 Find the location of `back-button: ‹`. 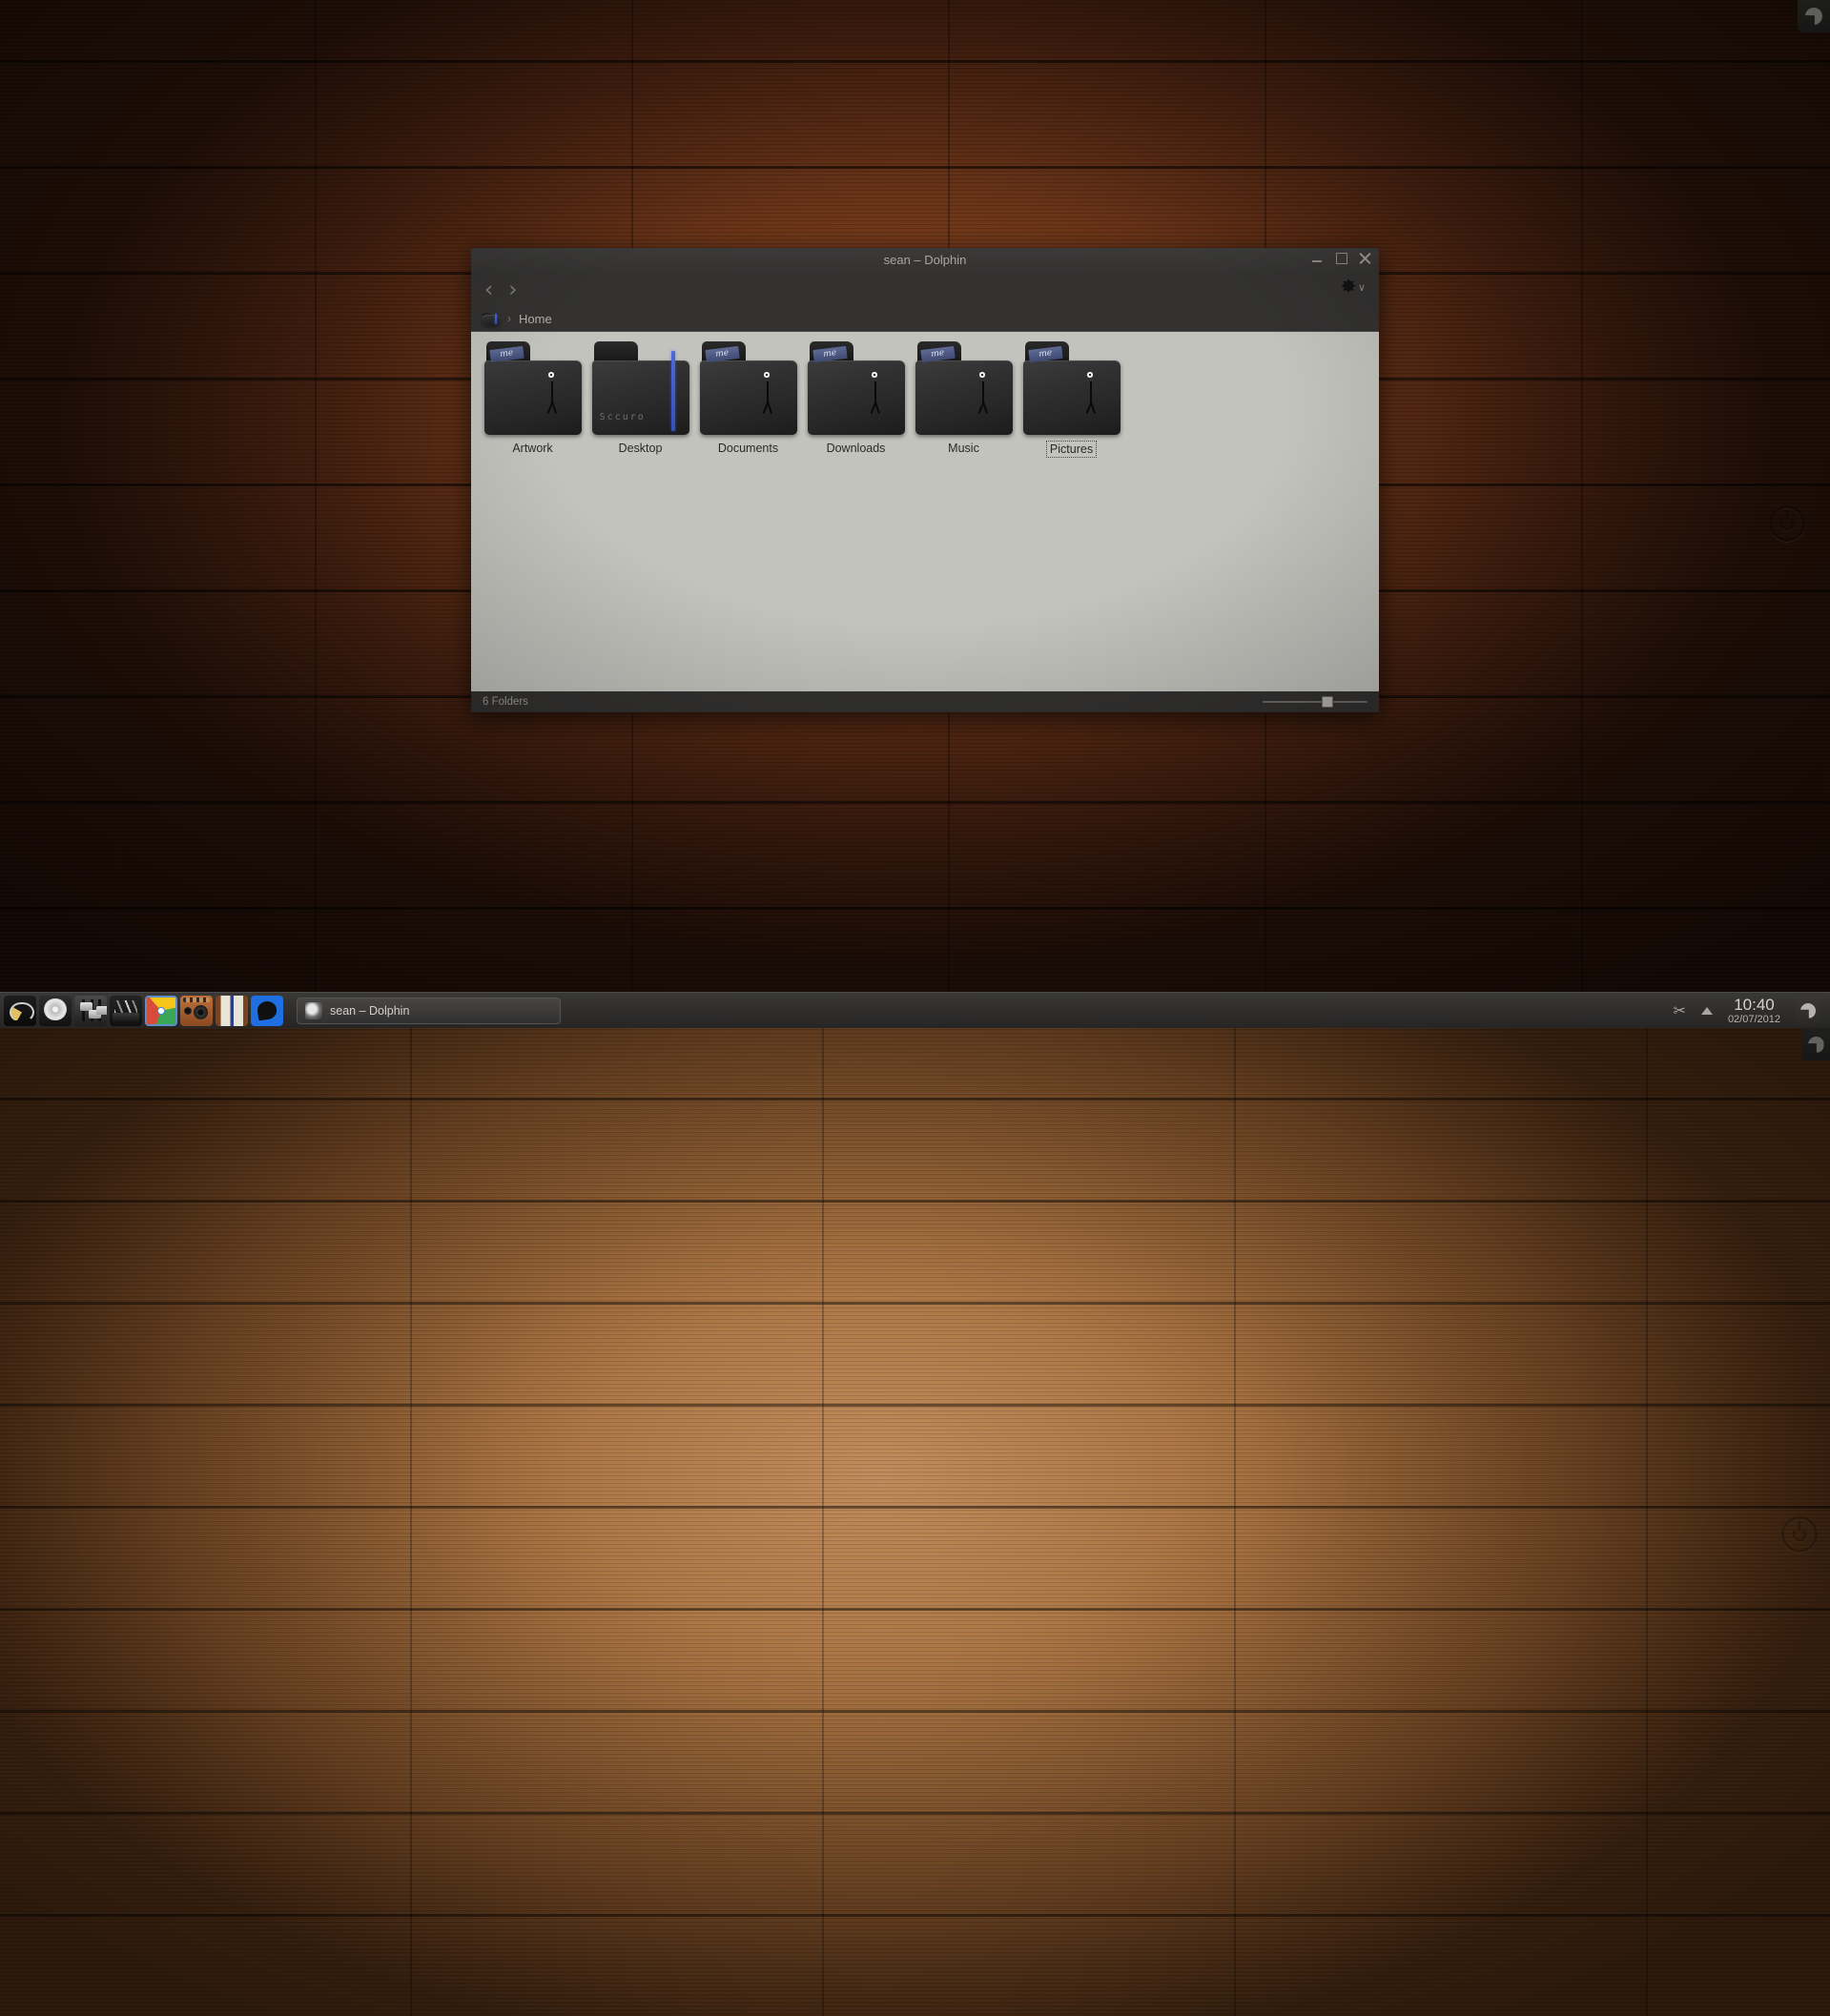

back-button: ‹ is located at coordinates (488, 289).